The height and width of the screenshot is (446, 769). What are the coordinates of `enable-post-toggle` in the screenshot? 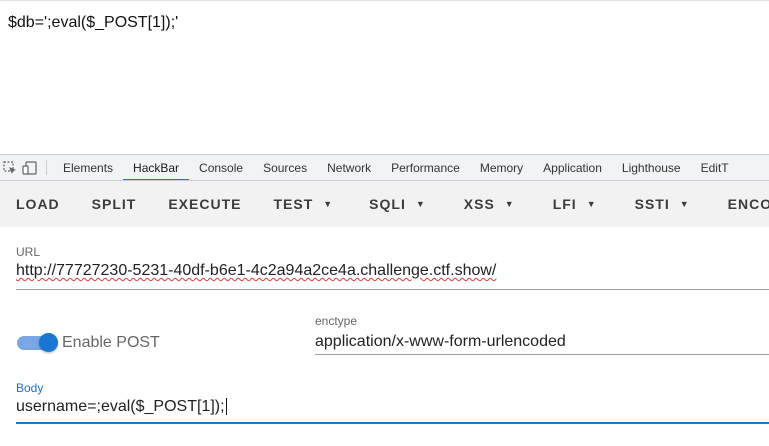 It's located at (37, 342).